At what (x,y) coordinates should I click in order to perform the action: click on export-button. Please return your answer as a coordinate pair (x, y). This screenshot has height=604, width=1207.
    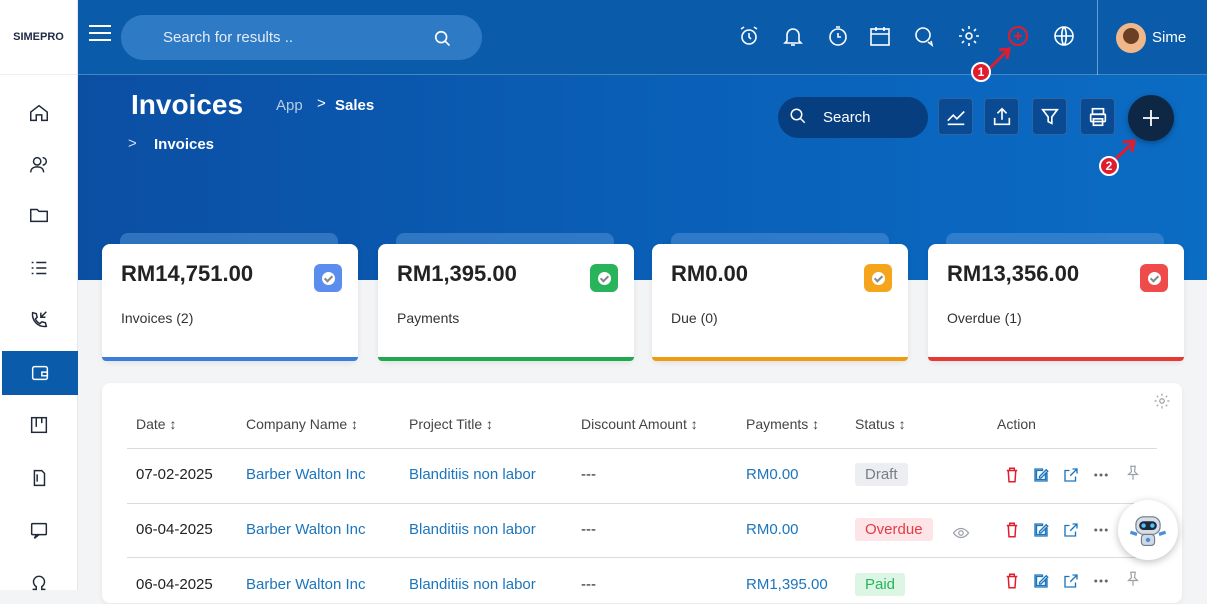
    Looking at the image, I should click on (1001, 116).